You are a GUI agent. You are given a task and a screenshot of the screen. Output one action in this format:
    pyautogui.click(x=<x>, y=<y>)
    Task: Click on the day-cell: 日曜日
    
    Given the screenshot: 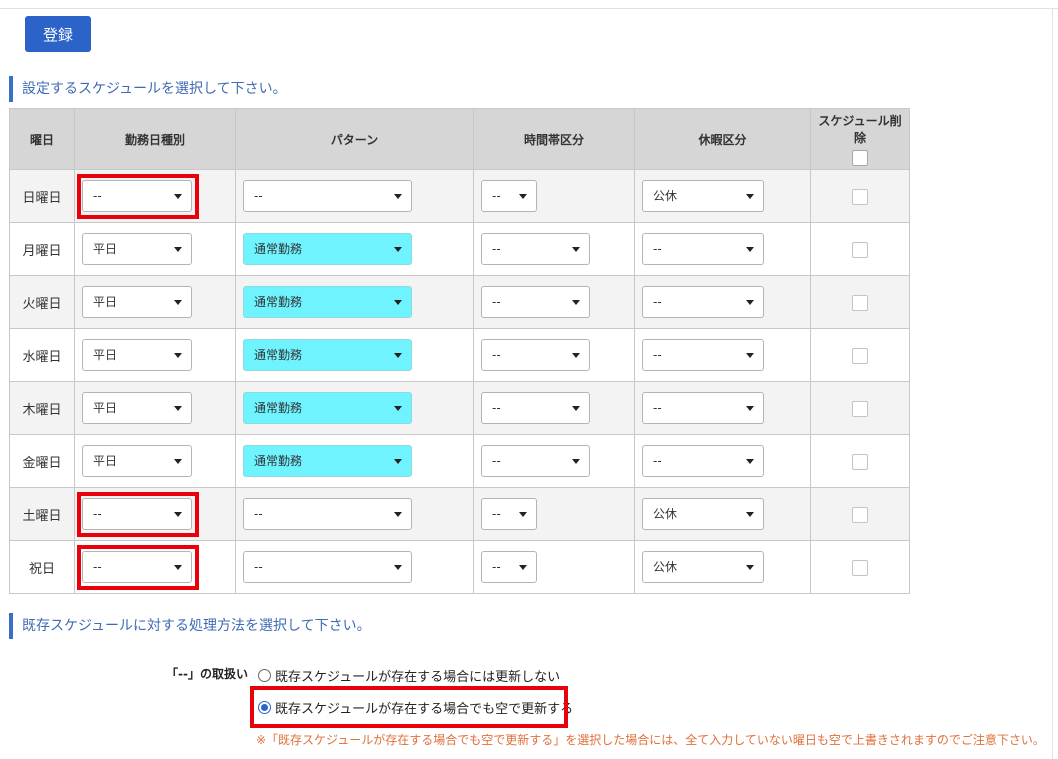 What is the action you would take?
    pyautogui.click(x=42, y=196)
    